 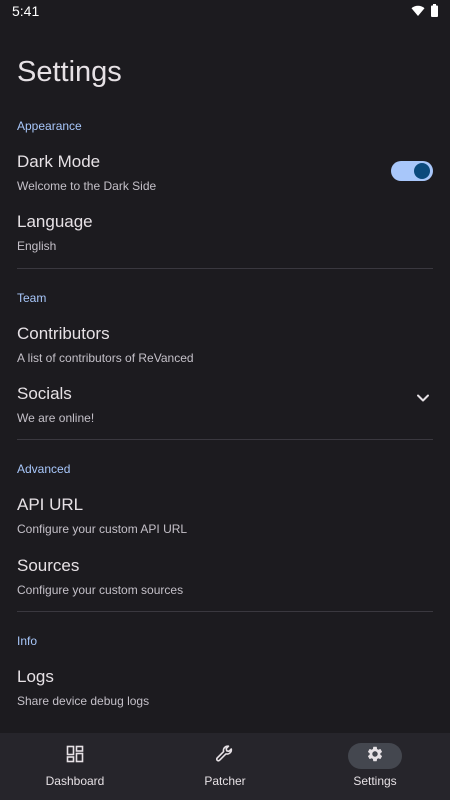 I want to click on setting-sources: Sources Configure your custom sources, so click(x=225, y=585).